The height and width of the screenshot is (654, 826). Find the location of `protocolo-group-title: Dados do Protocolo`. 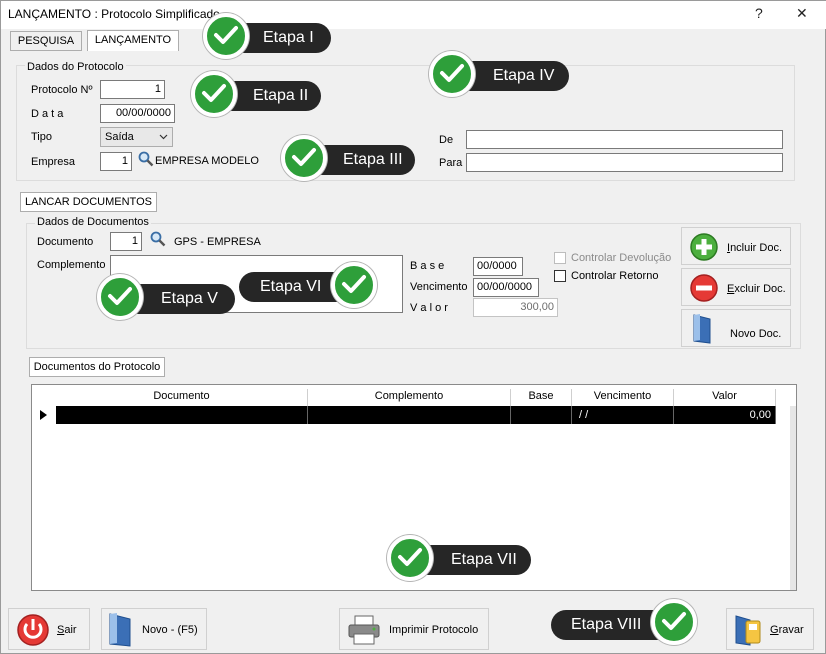

protocolo-group-title: Dados do Protocolo is located at coordinates (75, 67).